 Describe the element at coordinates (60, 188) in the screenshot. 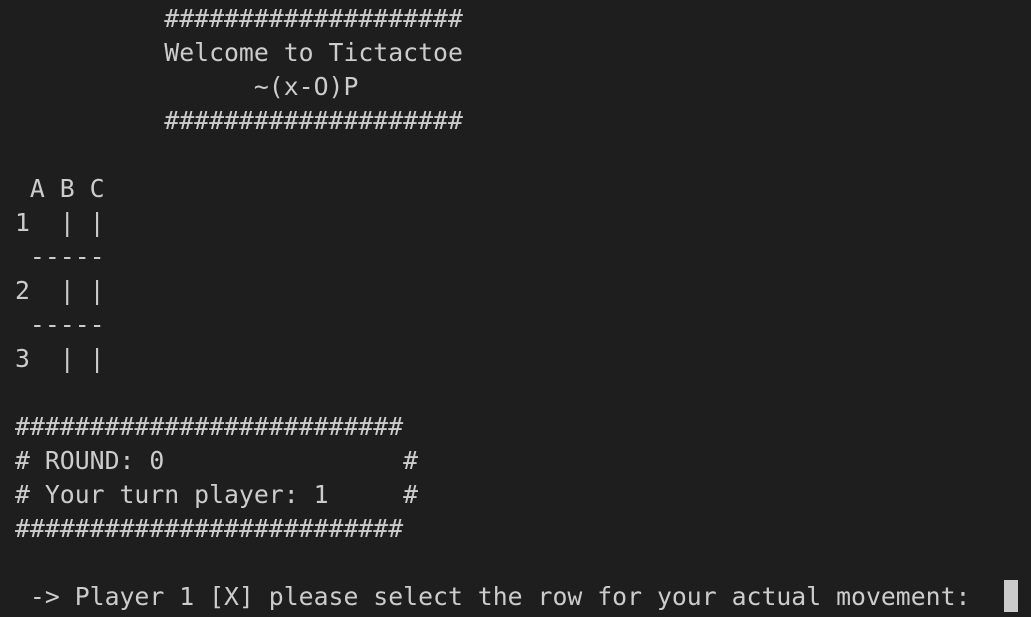

I see `board-column-header: A B C` at that location.